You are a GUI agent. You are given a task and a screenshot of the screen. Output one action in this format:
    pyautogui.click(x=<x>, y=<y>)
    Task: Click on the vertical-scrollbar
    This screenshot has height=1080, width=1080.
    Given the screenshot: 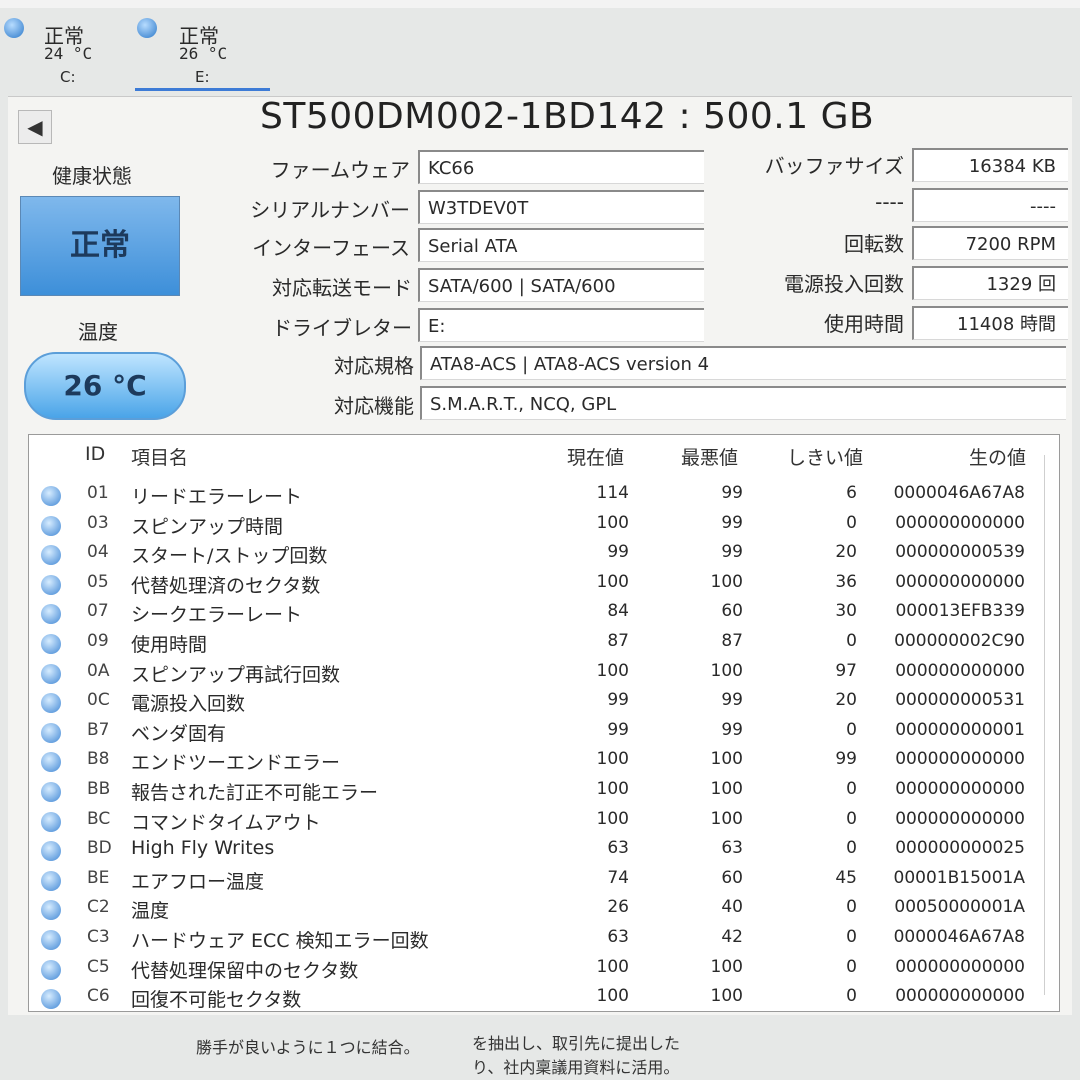 What is the action you would take?
    pyautogui.click(x=1050, y=725)
    